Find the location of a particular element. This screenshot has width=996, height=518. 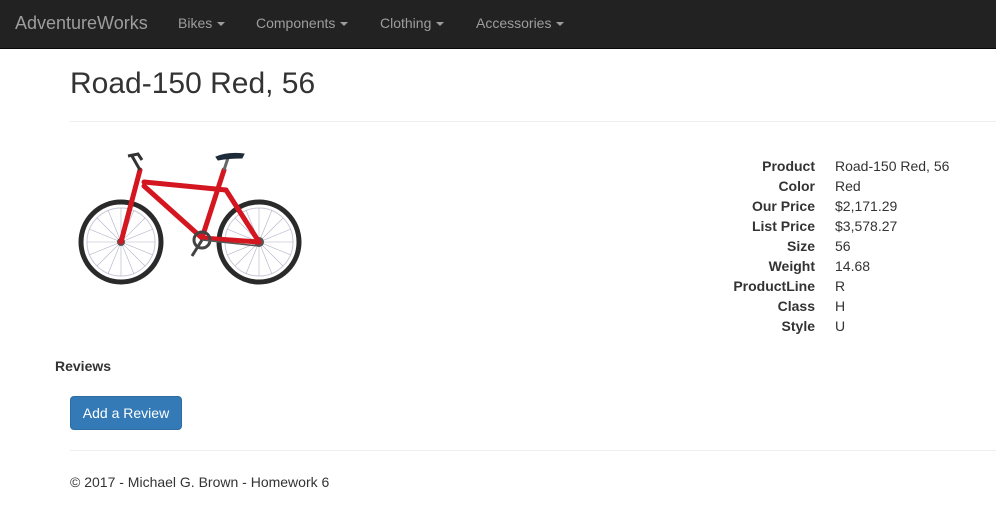

detail-term: List Price is located at coordinates (783, 226).